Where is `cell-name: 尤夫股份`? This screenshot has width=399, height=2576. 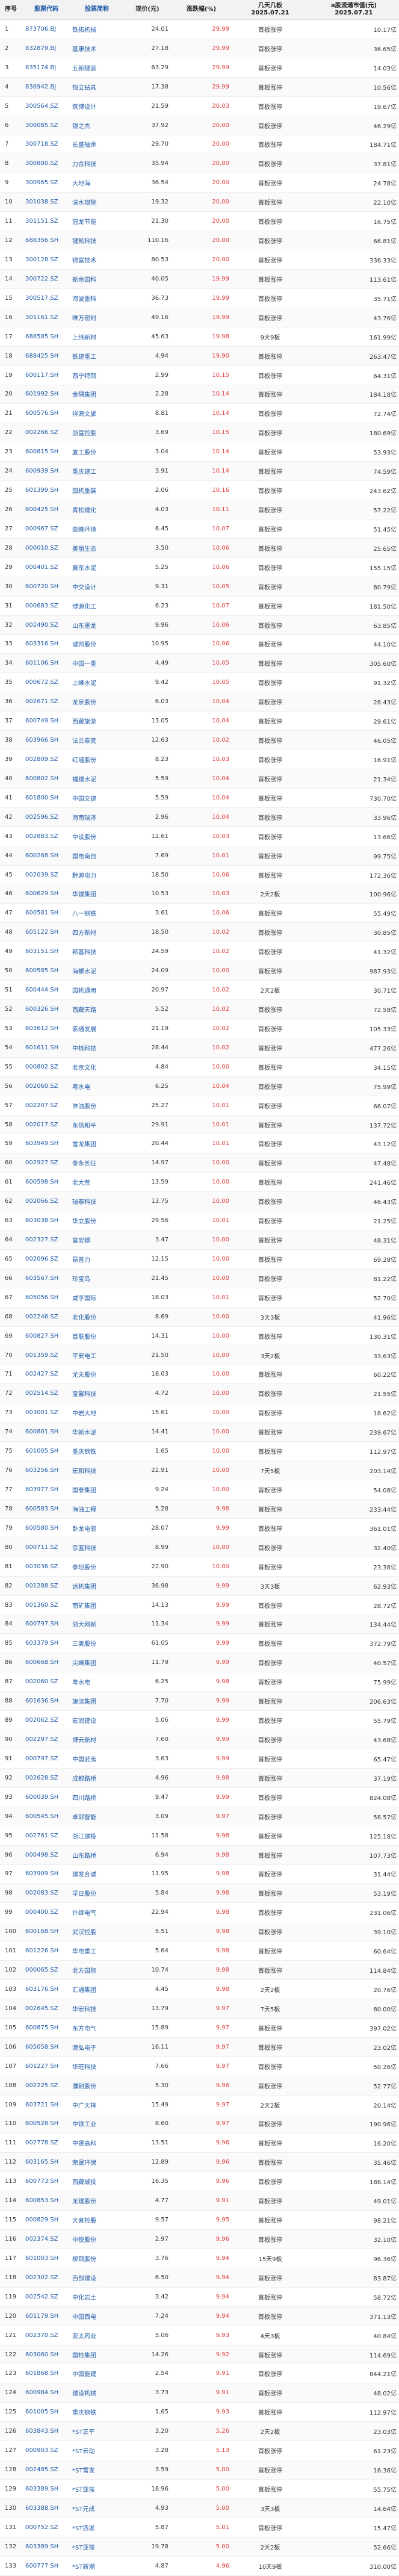
cell-name: 尤夫股份 is located at coordinates (97, 1374).